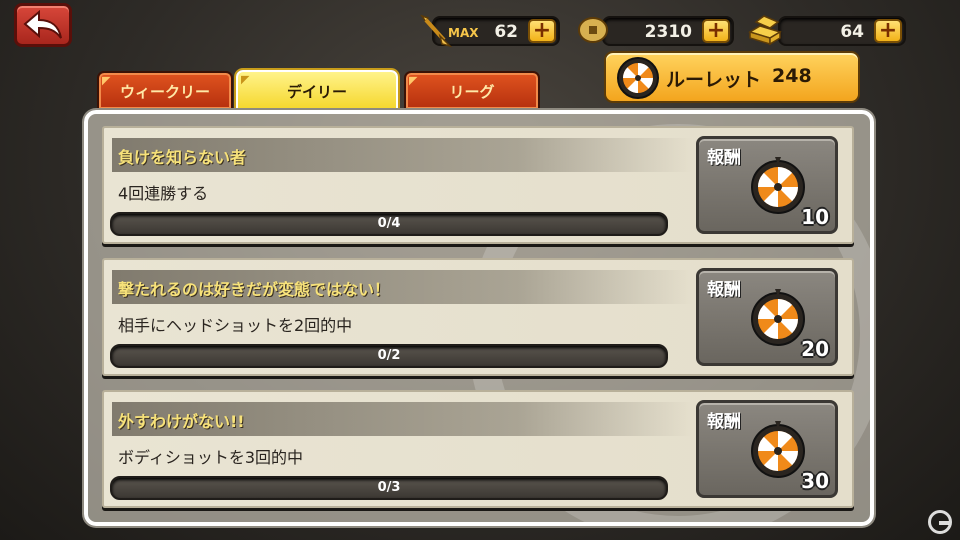 This screenshot has height=540, width=960. What do you see at coordinates (163, 193) in the screenshot?
I see `mission-description: 4回連勝する` at bounding box center [163, 193].